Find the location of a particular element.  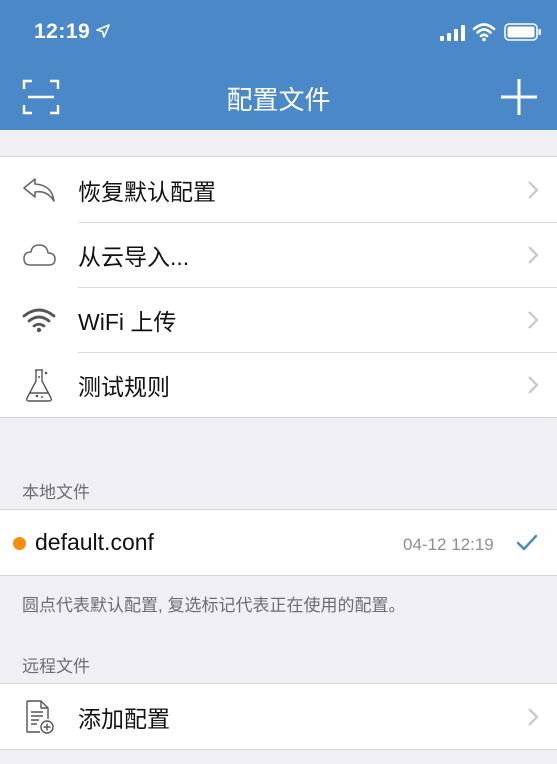

section-header-local: 本地文件 is located at coordinates (56, 492).